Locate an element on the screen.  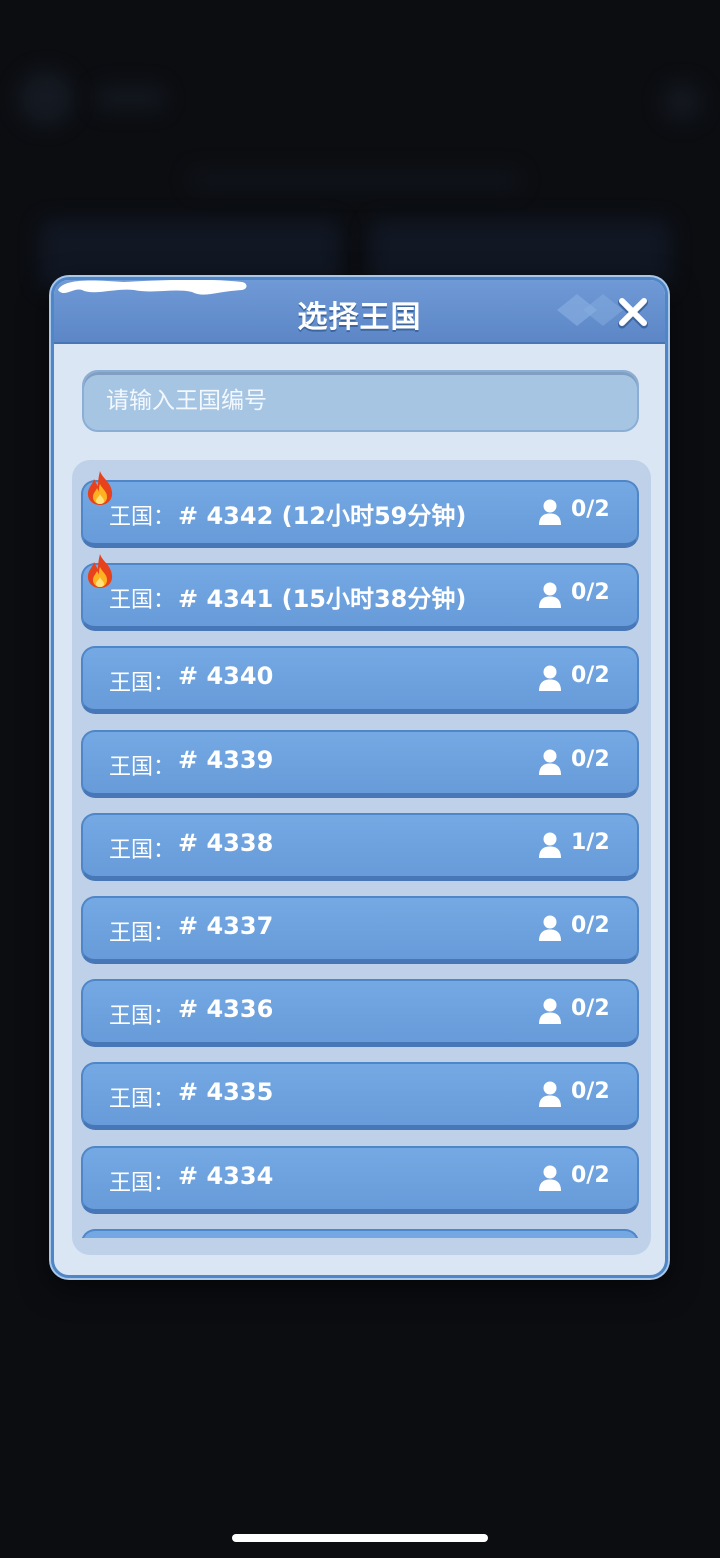
background-text is located at coordinates (355, 180).